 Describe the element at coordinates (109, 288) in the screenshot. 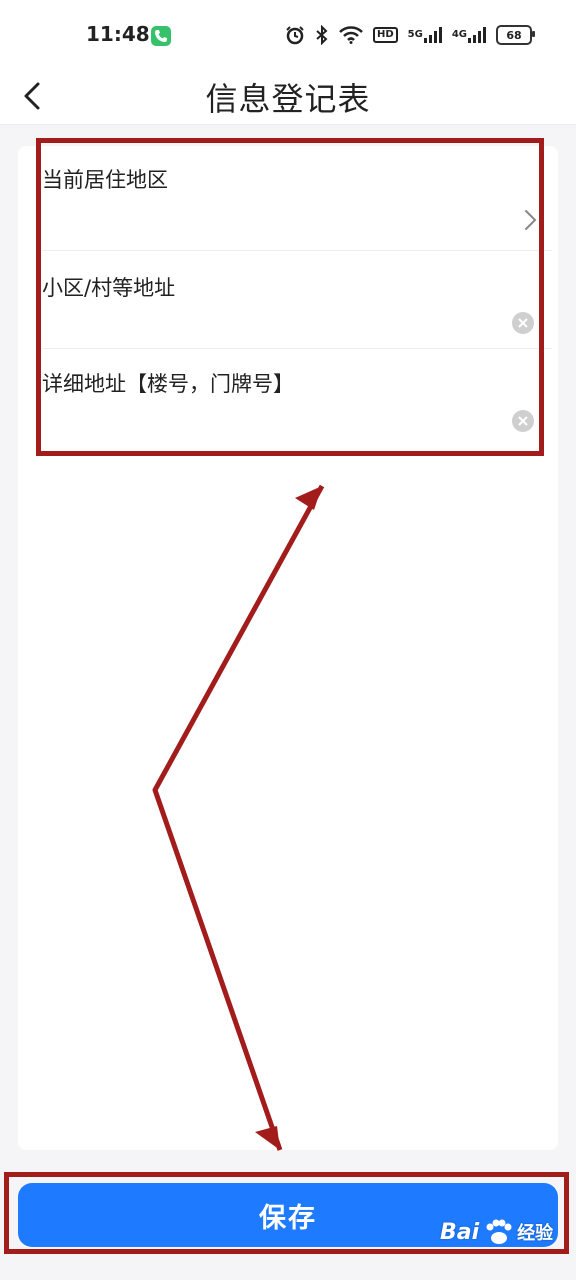

I see `field-label: 小区/村等地址` at that location.